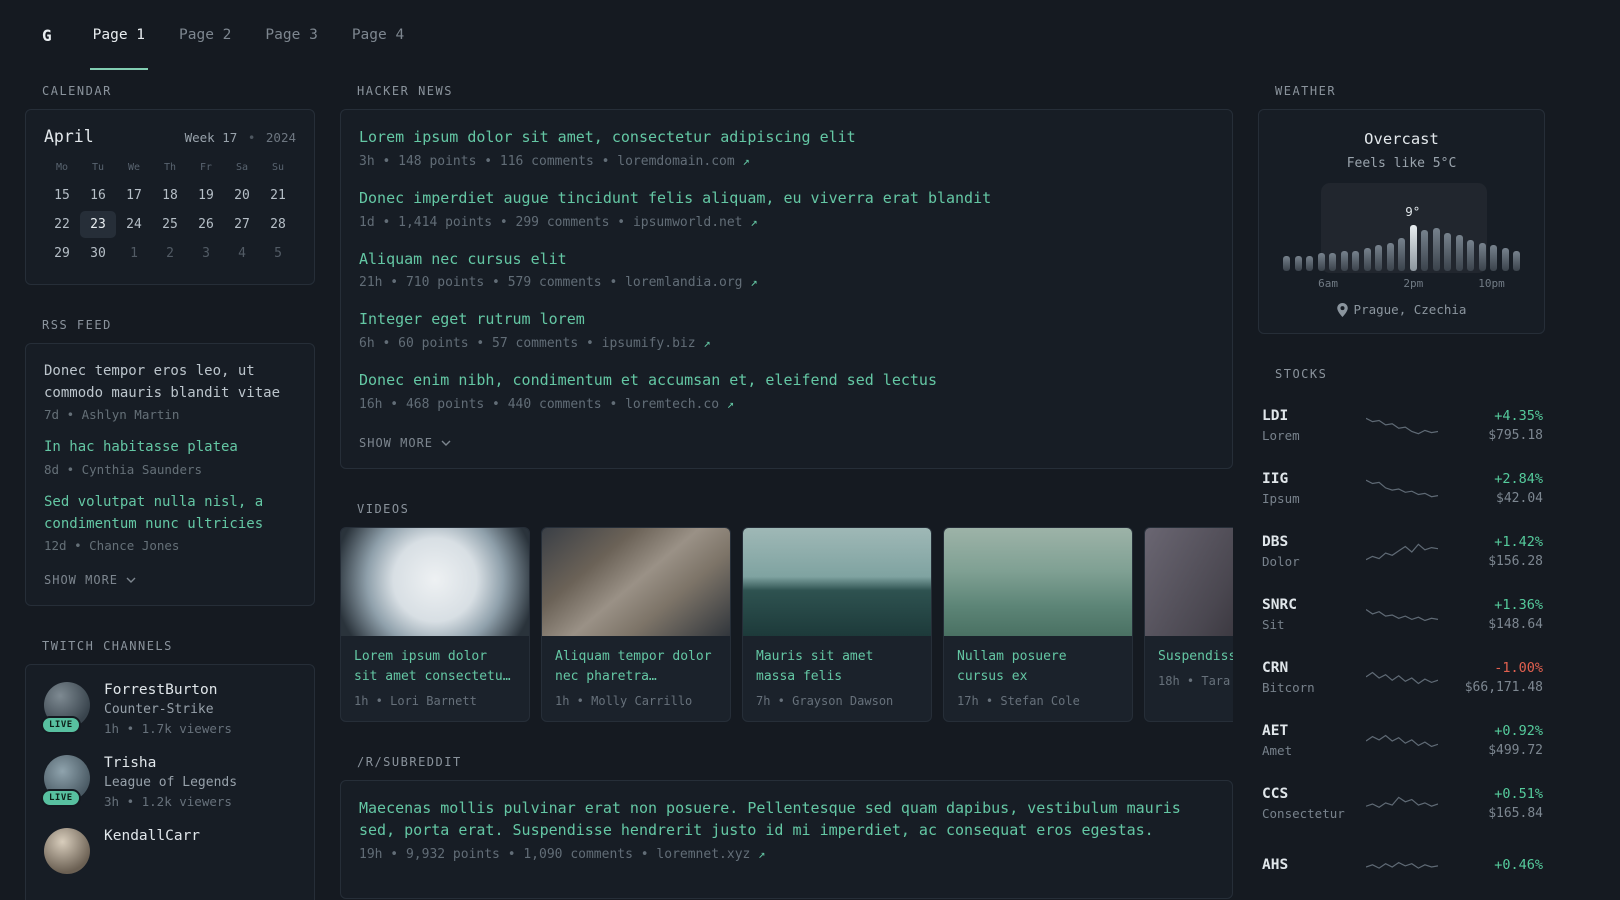 Image resolution: width=1620 pixels, height=900 pixels. Describe the element at coordinates (81, 580) in the screenshot. I see `show-more-label: SHOW MORE` at that location.